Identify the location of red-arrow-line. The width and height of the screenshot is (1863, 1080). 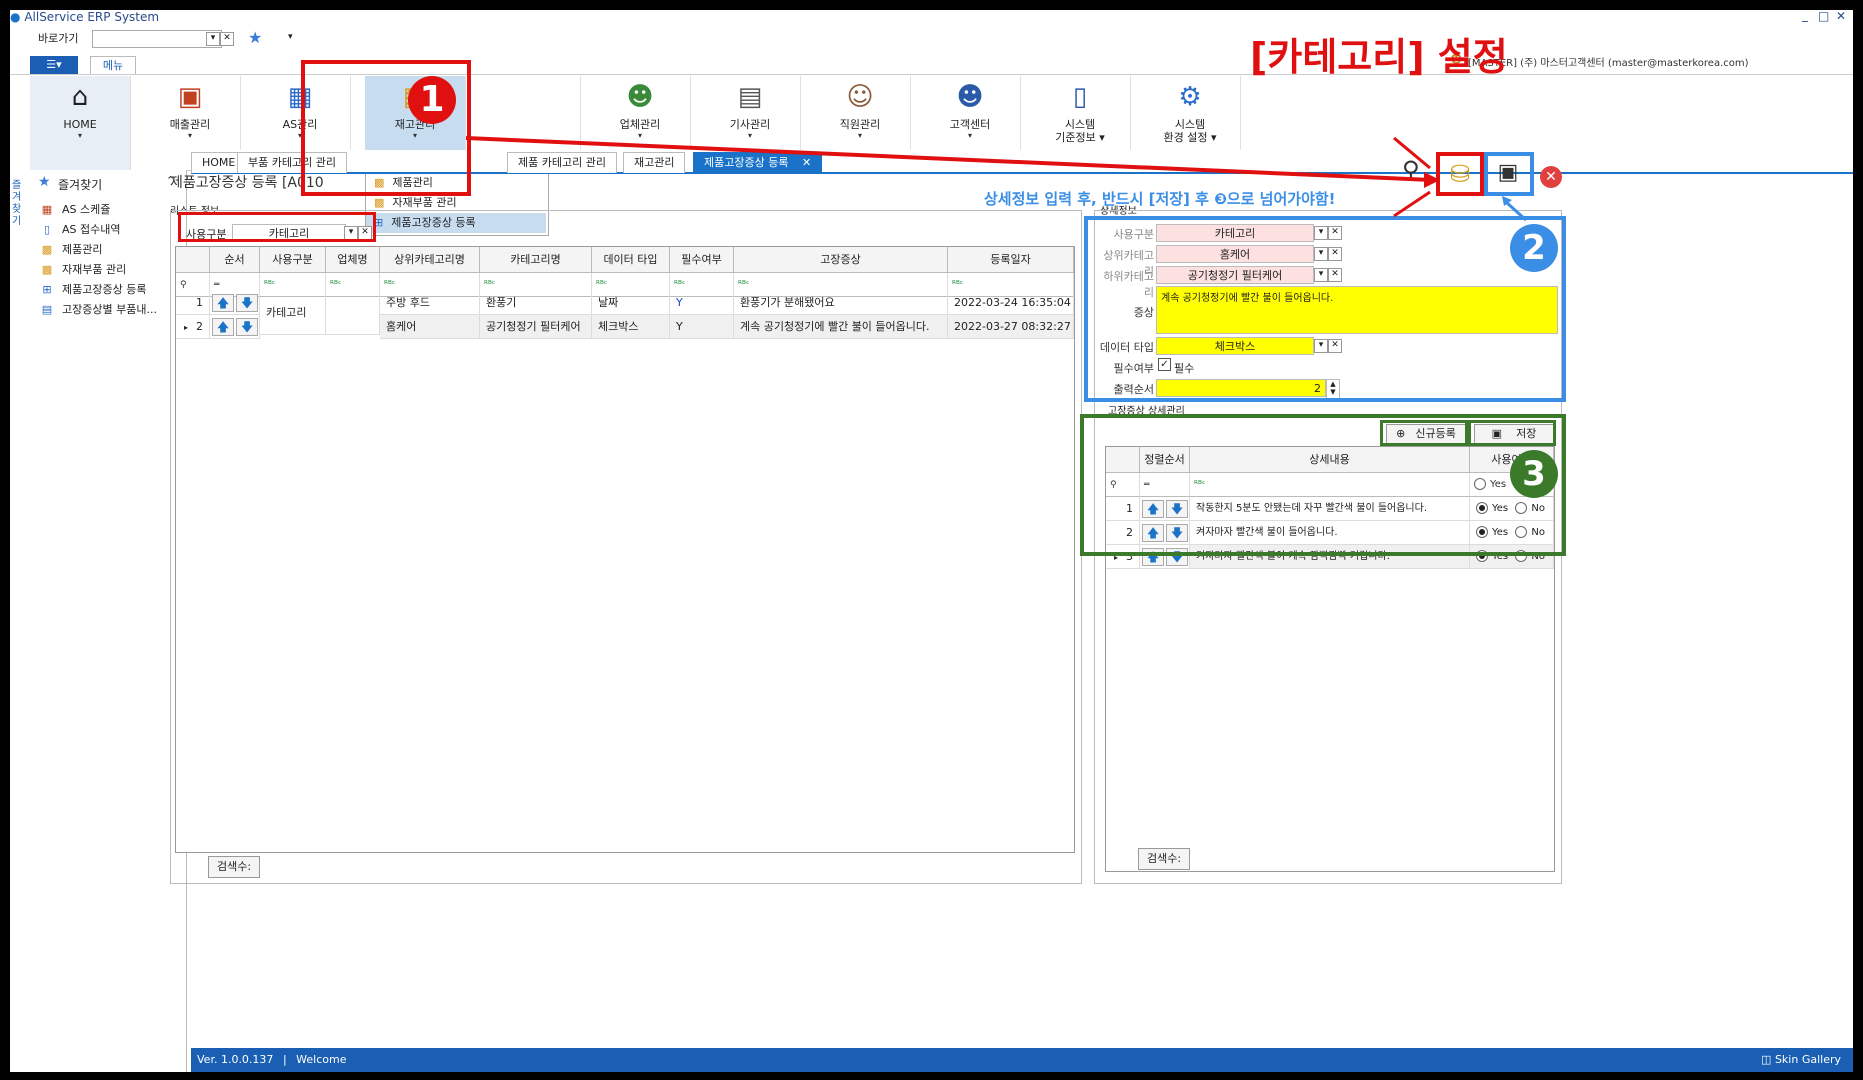
(949, 159).